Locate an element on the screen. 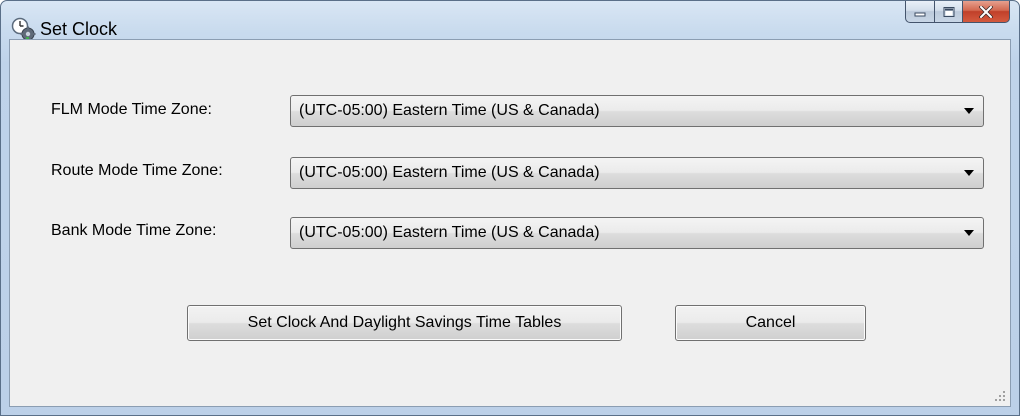 The image size is (1020, 416). route-mode-time-zone-select: (UTC-05:00) Eastern Time (US & Canada) is located at coordinates (637, 173).